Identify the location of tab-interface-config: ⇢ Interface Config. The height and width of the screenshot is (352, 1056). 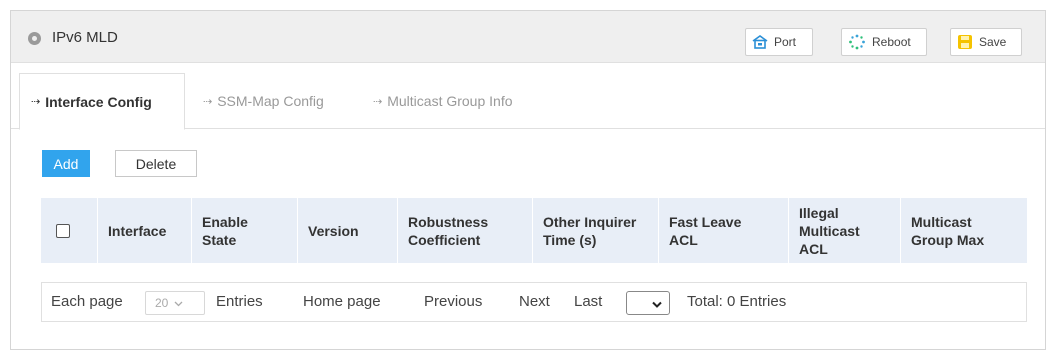
(102, 101).